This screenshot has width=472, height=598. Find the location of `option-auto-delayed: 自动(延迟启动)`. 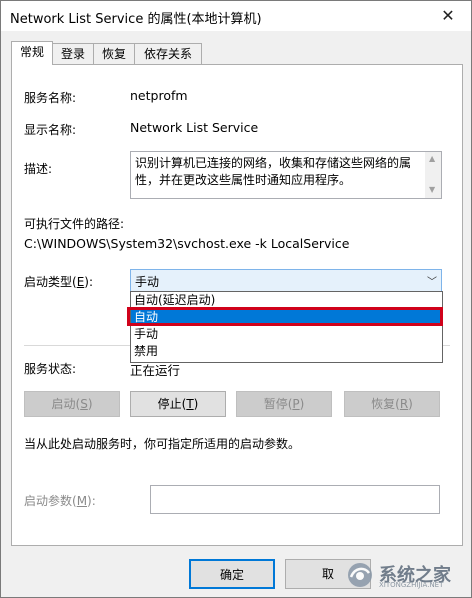

option-auto-delayed: 自动(延迟启动) is located at coordinates (286, 300).